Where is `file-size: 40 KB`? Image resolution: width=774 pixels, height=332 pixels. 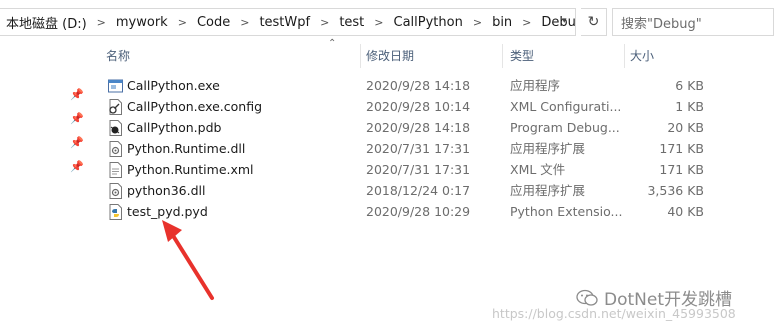 file-size: 40 KB is located at coordinates (685, 211).